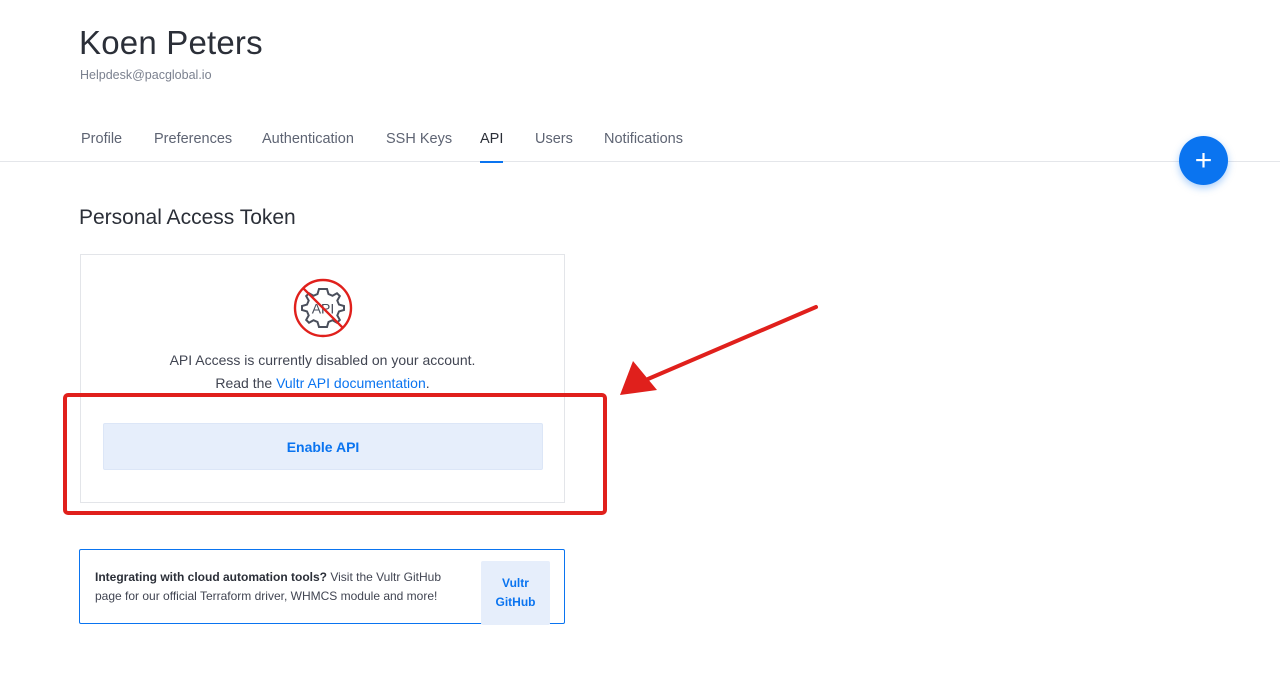 The image size is (1280, 687). I want to click on annotation-arrow-icon, so click(719, 350).